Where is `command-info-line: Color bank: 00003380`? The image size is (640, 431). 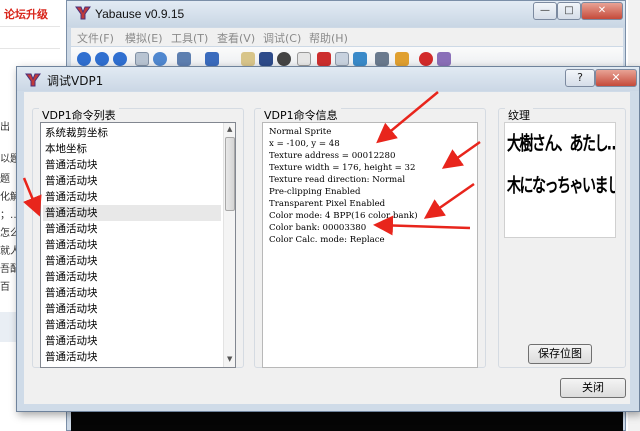
command-info-line: Color bank: 00003380 is located at coordinates (318, 228).